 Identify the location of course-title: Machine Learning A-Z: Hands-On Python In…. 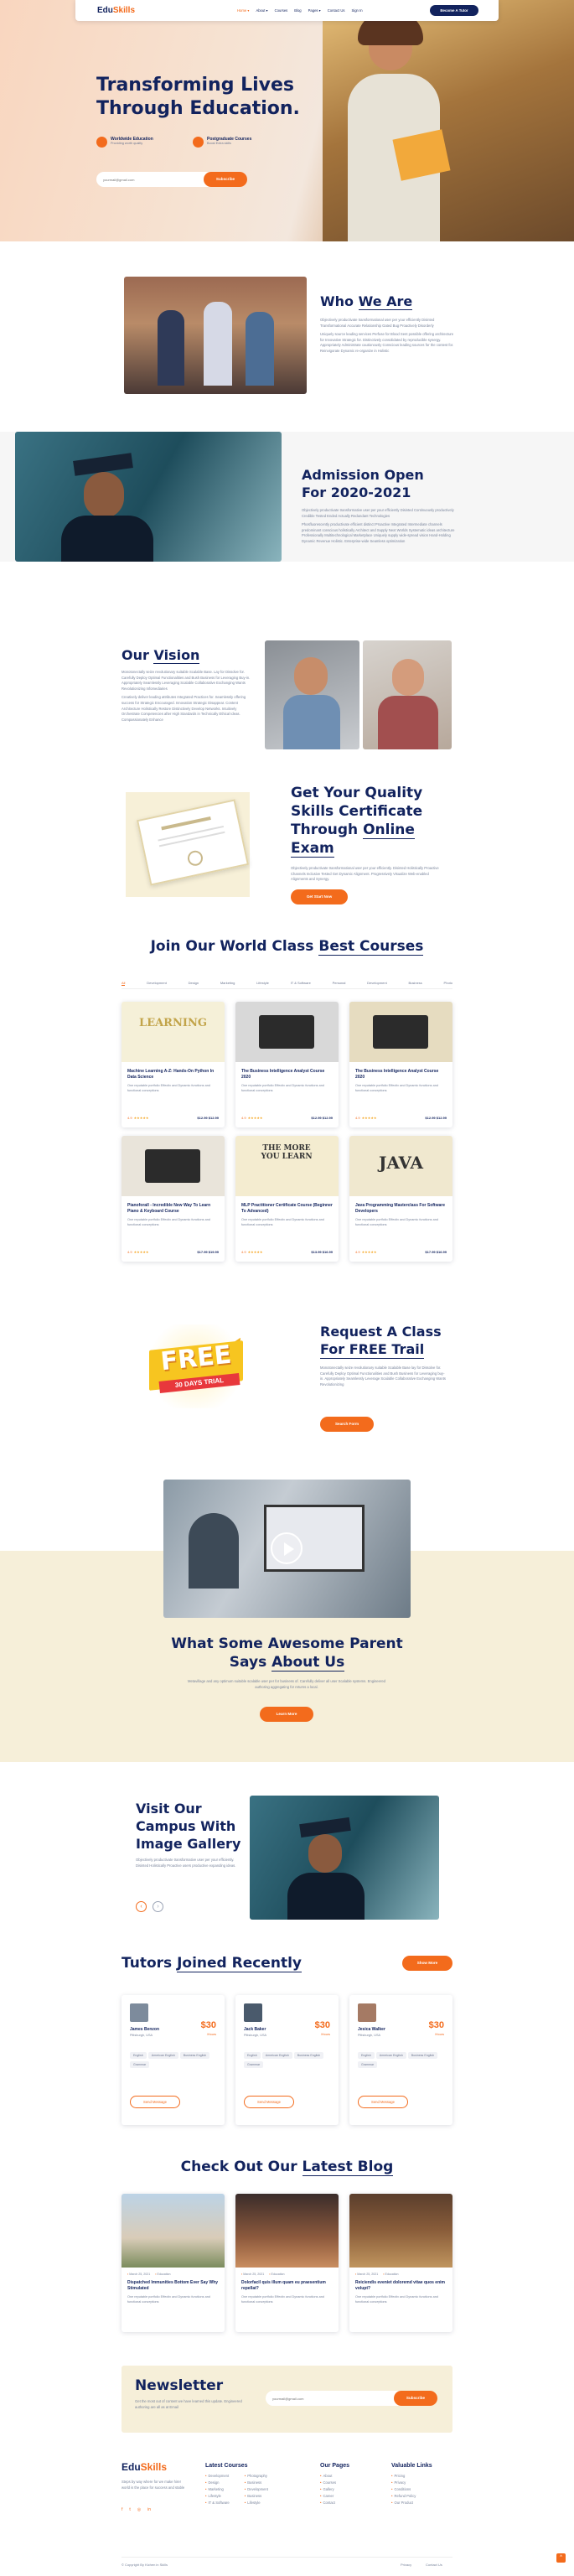
(174, 1071).